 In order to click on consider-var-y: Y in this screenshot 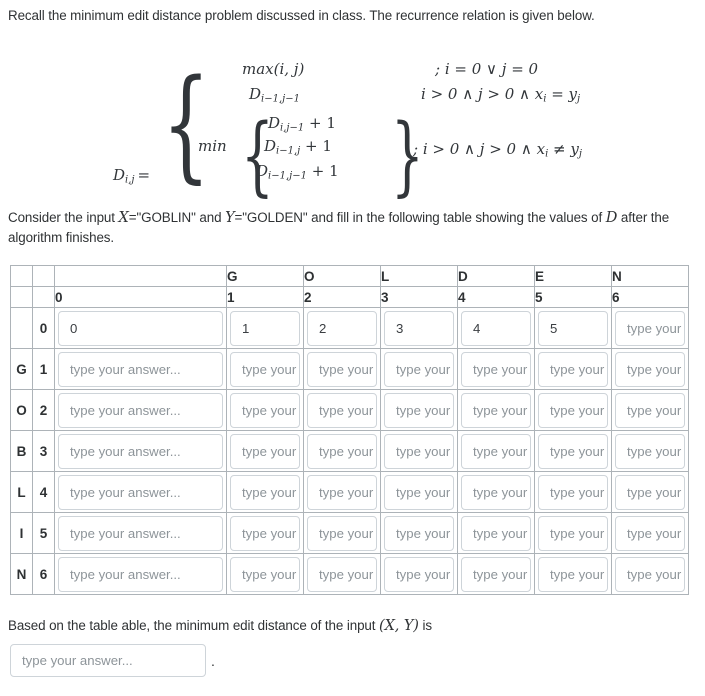, I will do `click(230, 218)`.